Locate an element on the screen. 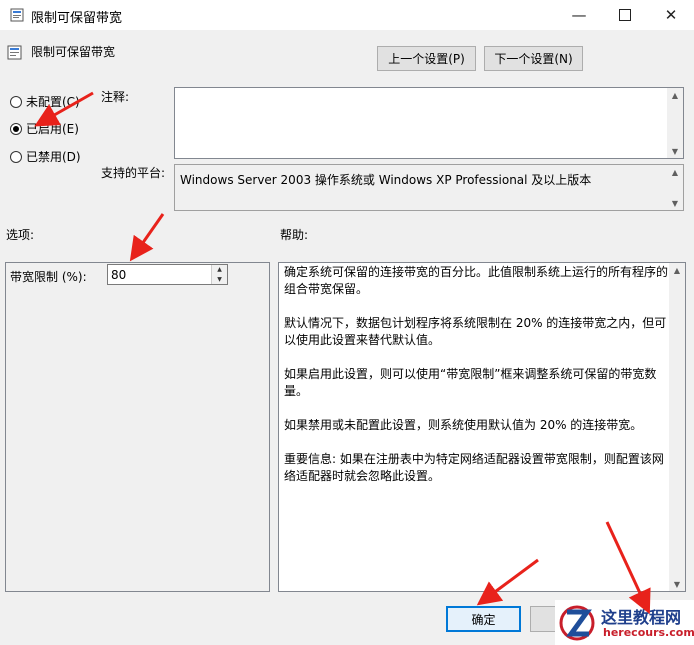  radio-label: 已禁用(D) is located at coordinates (53, 157).